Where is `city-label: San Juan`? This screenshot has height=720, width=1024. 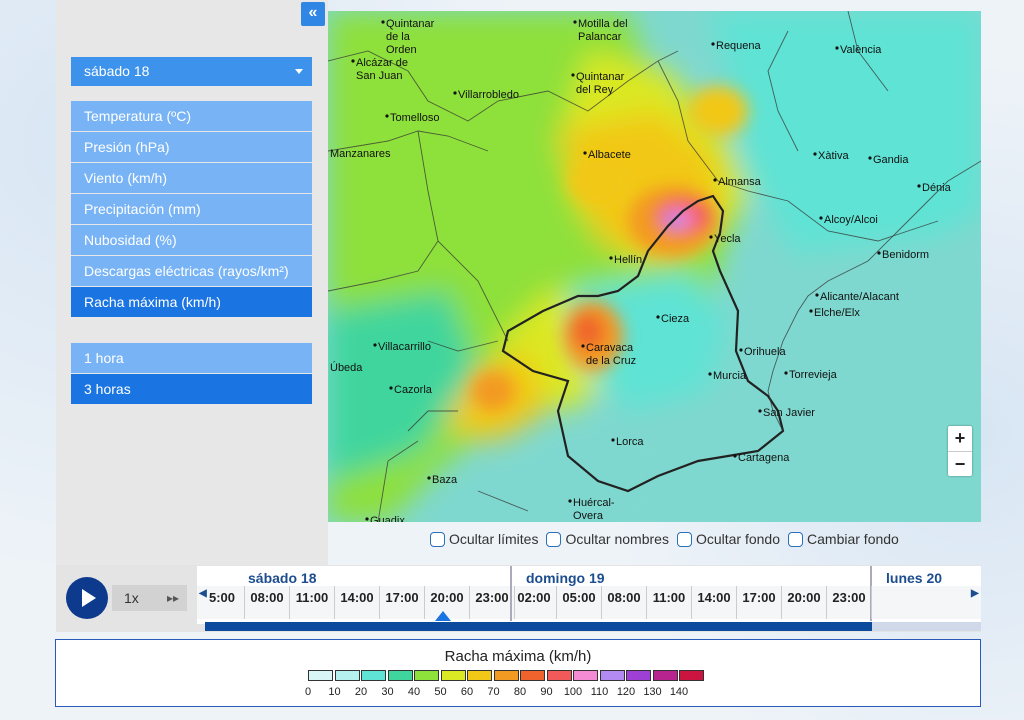 city-label: San Juan is located at coordinates (379, 76).